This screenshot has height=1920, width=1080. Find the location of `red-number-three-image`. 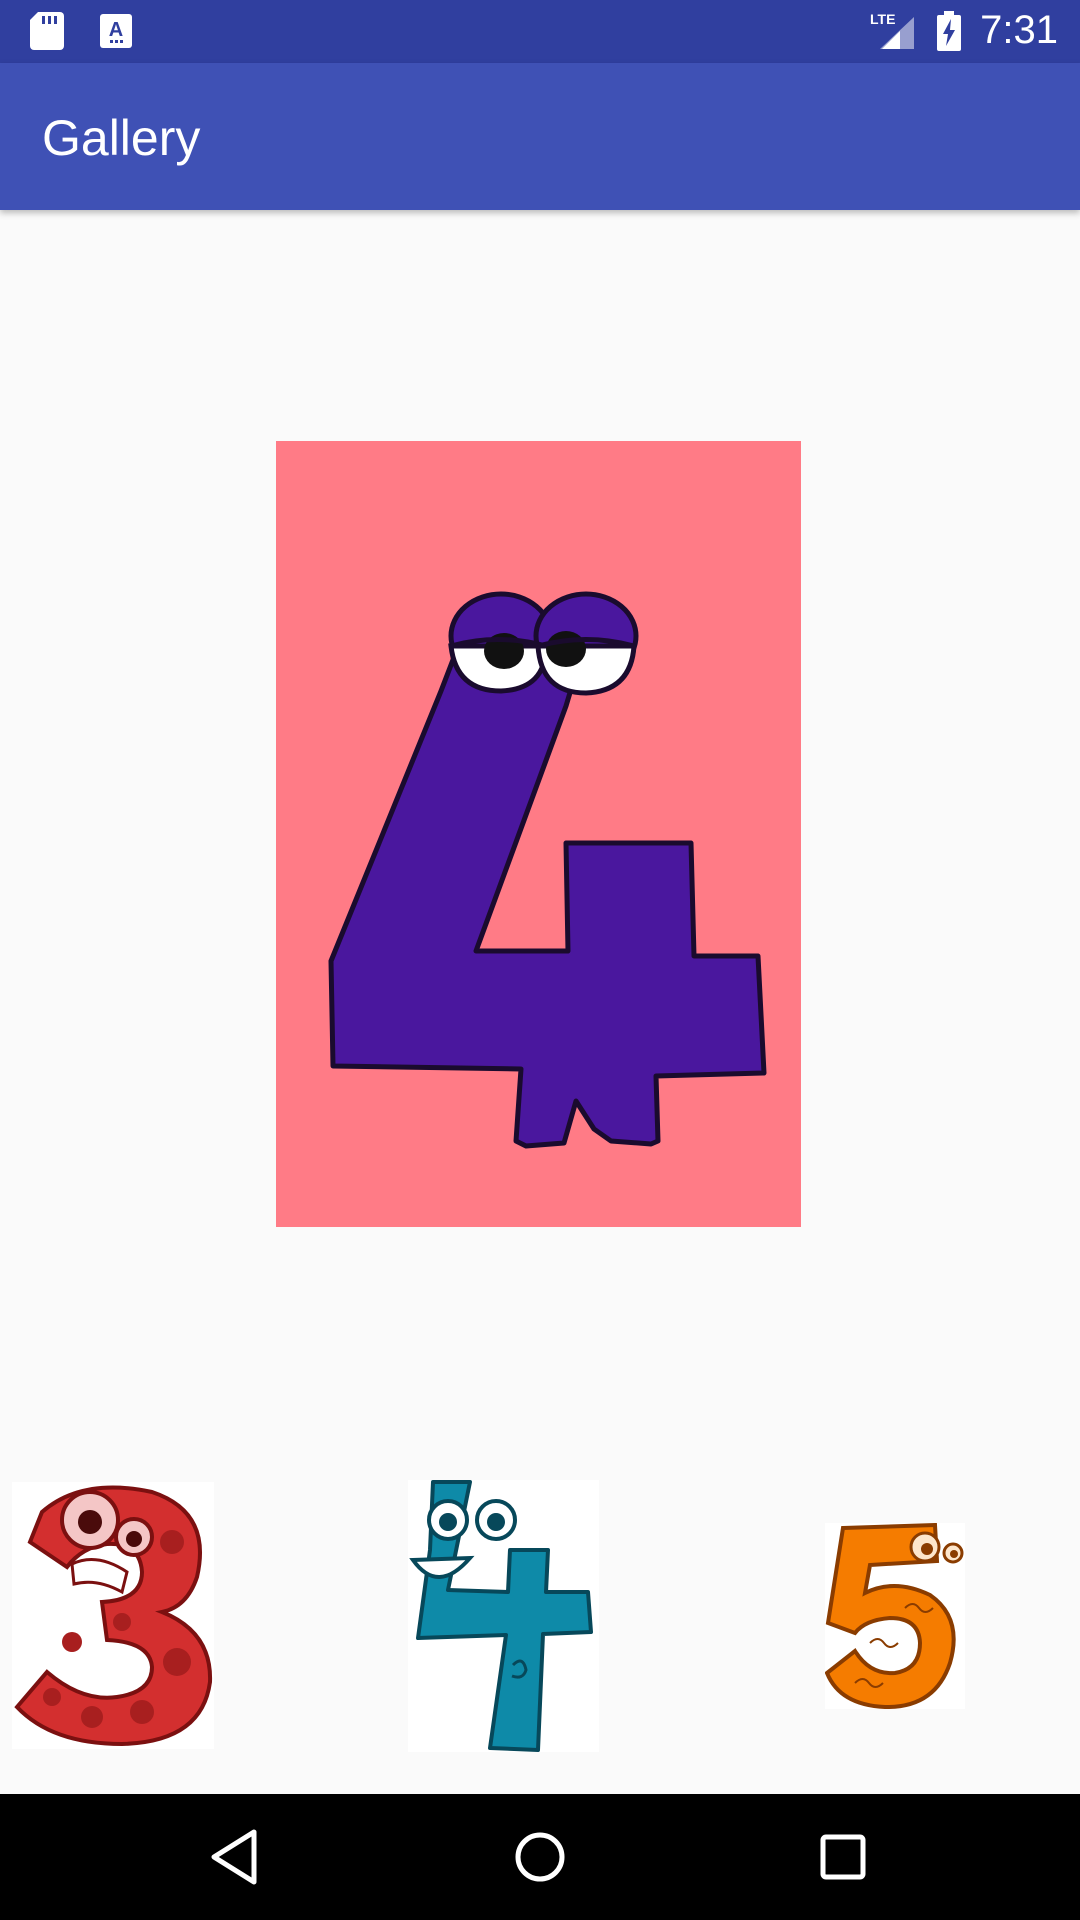

red-number-three-image is located at coordinates (113, 1616).